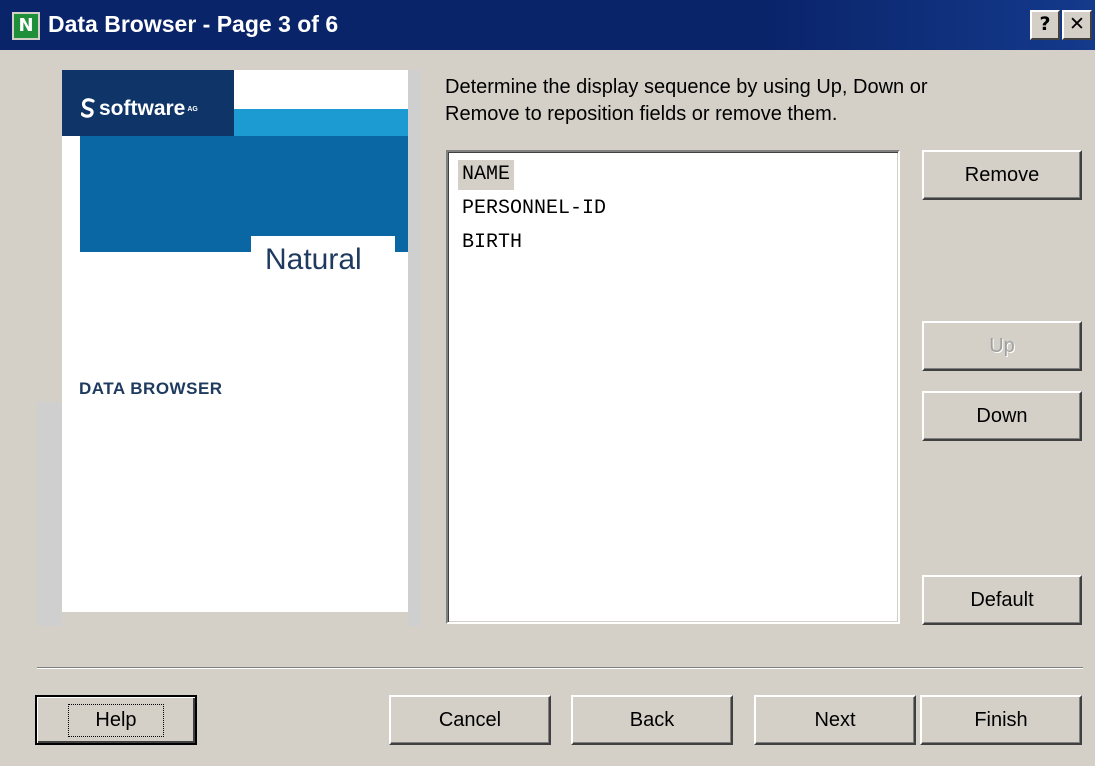 The image size is (1095, 766). I want to click on banner-blue-block, so click(244, 194).